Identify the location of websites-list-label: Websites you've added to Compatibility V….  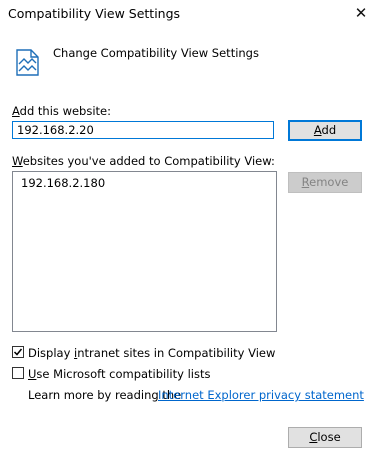
(143, 161).